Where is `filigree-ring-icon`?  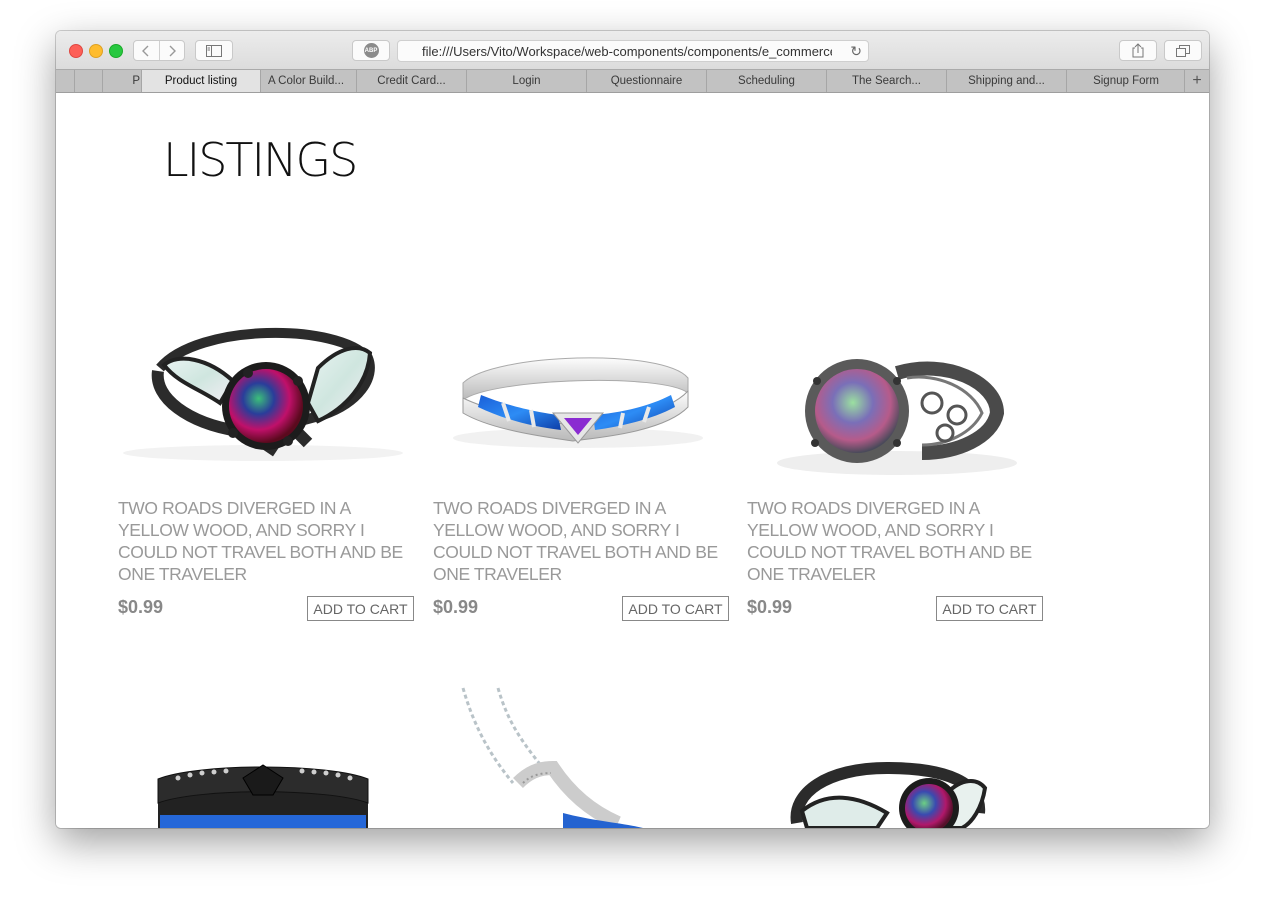 filigree-ring-icon is located at coordinates (897, 417).